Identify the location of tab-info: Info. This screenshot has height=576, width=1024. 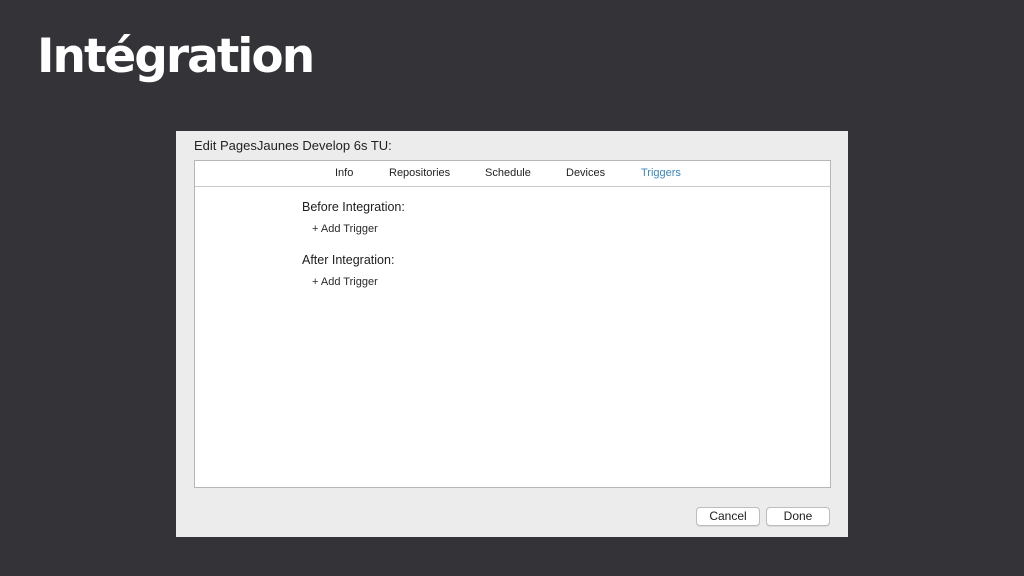
(344, 173).